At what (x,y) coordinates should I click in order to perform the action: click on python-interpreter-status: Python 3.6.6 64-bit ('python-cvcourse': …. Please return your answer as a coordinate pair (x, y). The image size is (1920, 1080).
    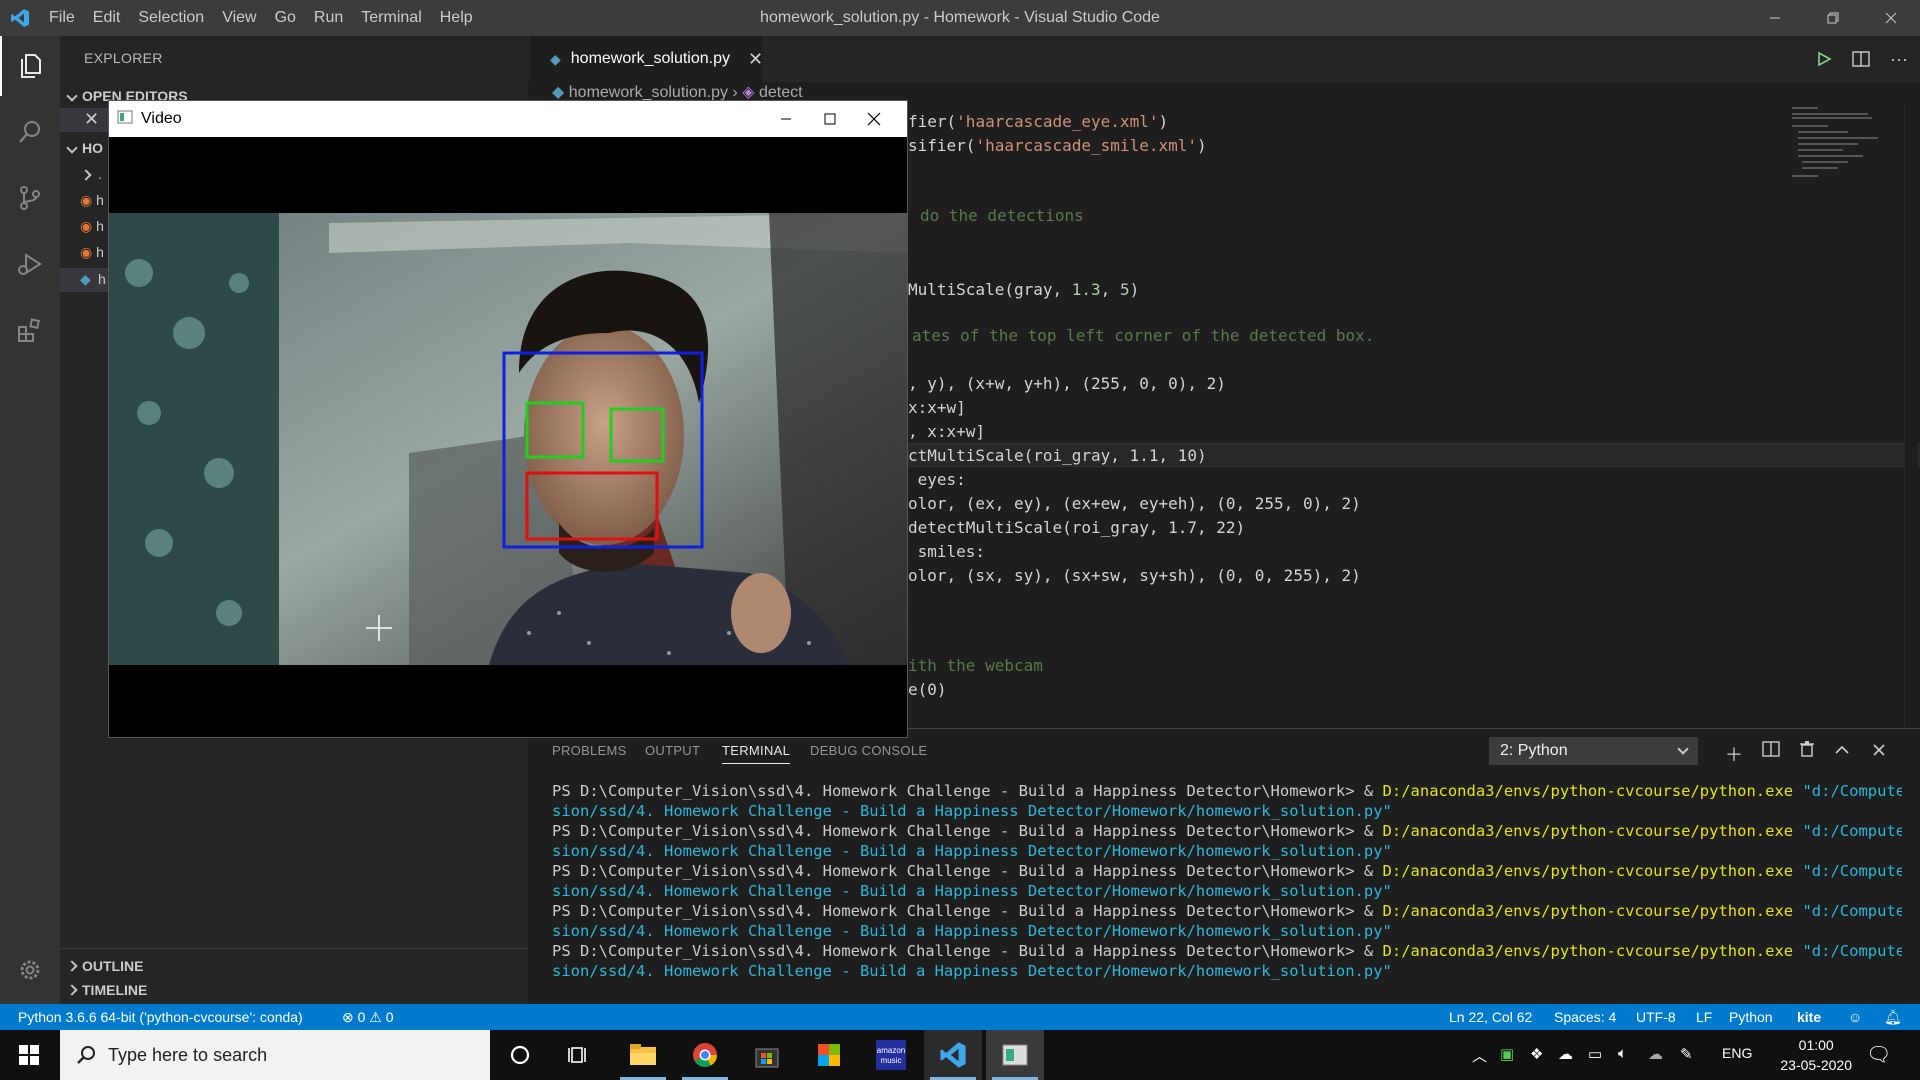
    Looking at the image, I should click on (160, 1017).